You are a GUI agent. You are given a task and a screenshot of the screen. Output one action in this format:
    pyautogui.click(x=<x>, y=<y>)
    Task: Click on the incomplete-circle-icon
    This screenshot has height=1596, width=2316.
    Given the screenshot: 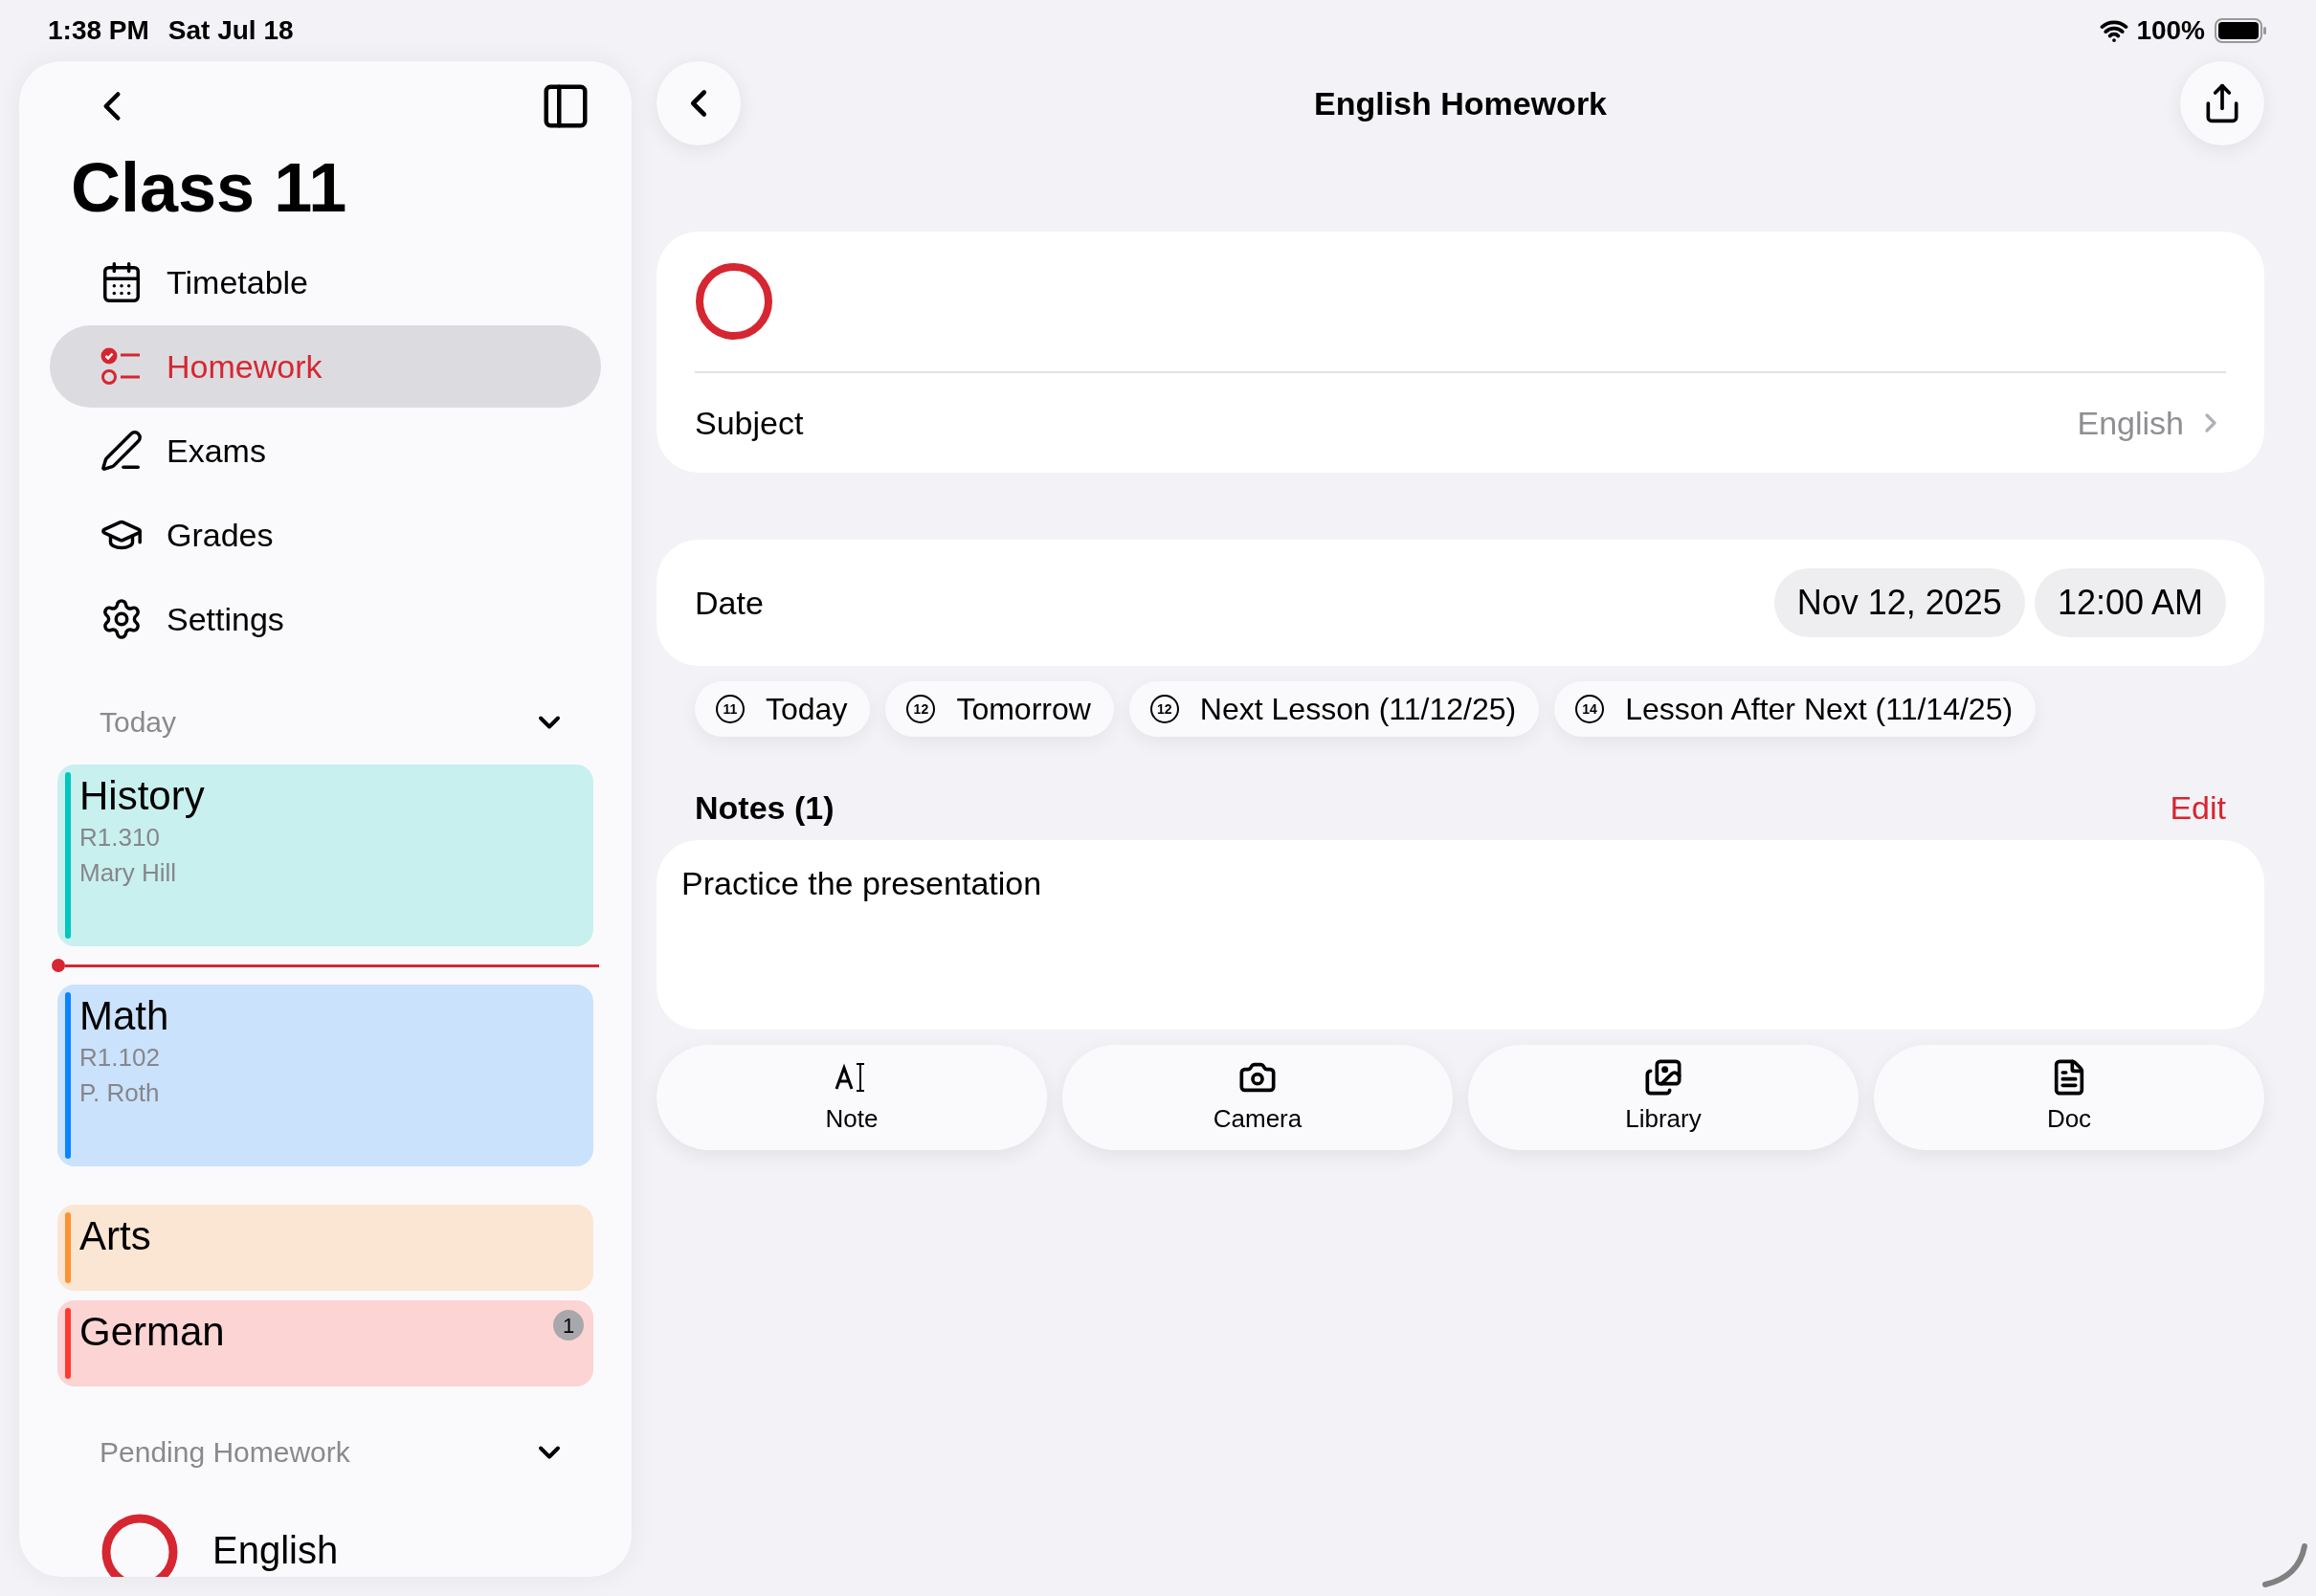 What is the action you would take?
    pyautogui.click(x=734, y=302)
    